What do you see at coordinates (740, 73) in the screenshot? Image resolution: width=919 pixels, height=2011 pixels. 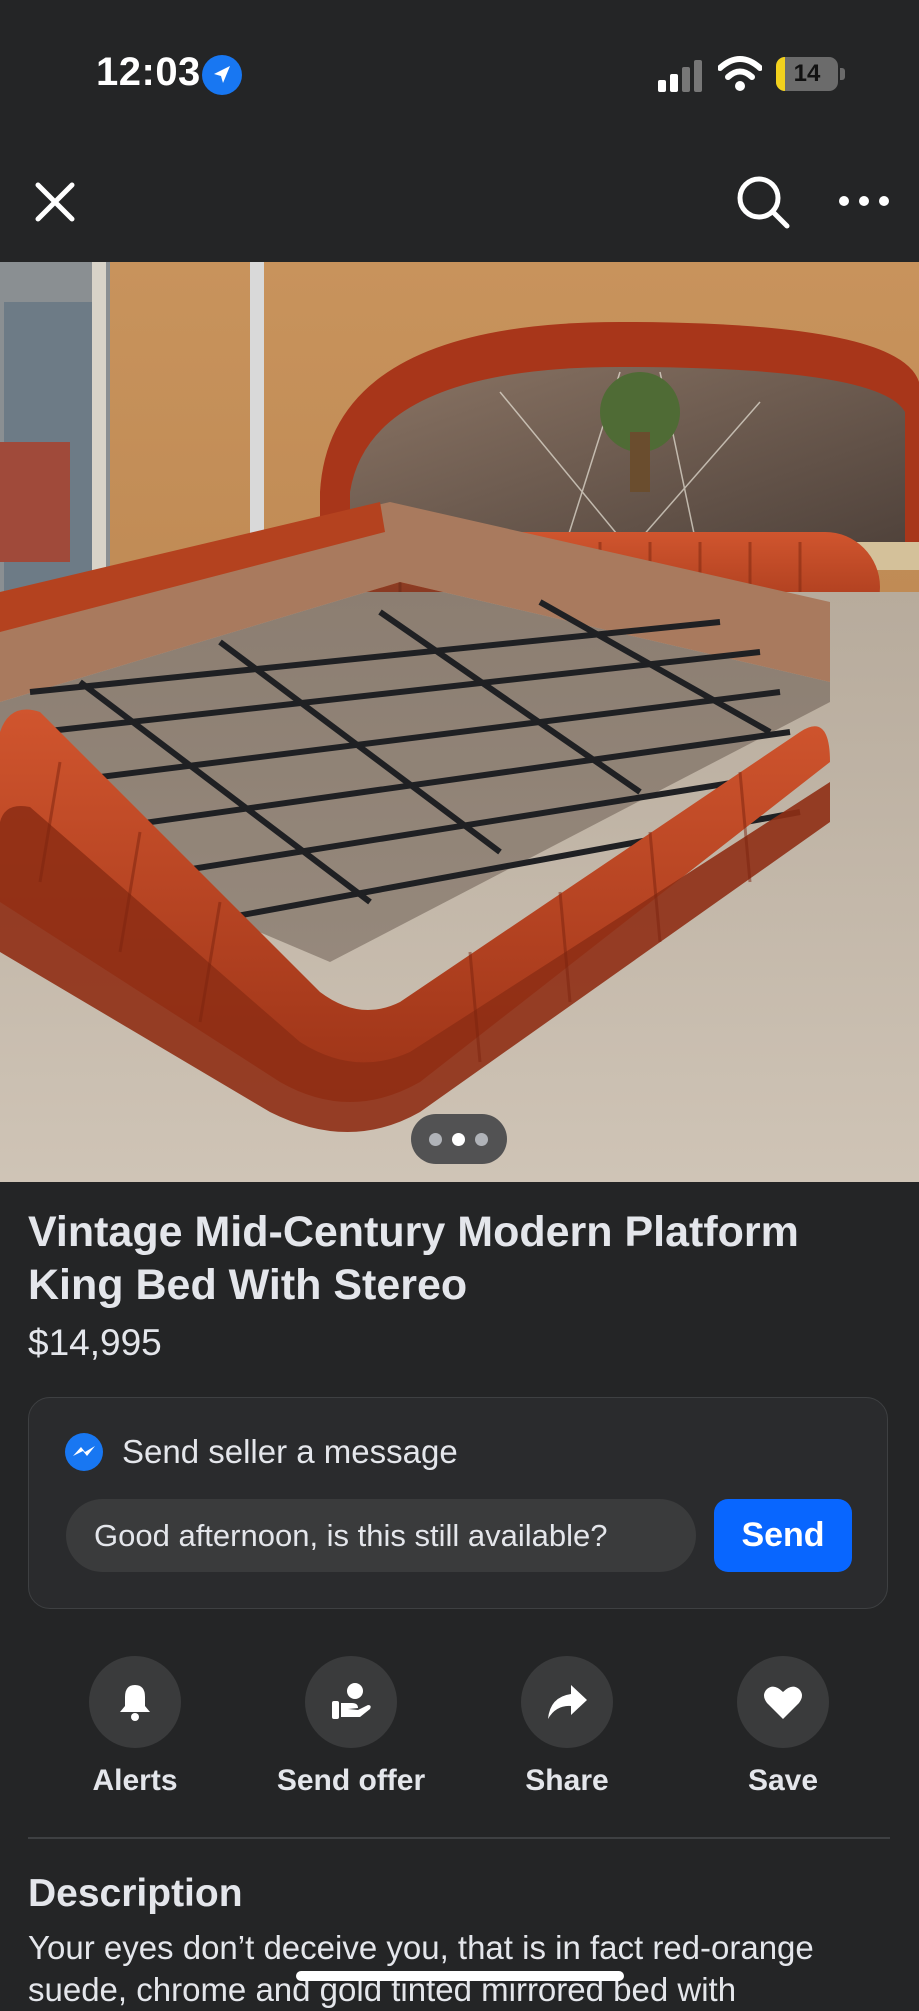 I see `wifi-icon` at bounding box center [740, 73].